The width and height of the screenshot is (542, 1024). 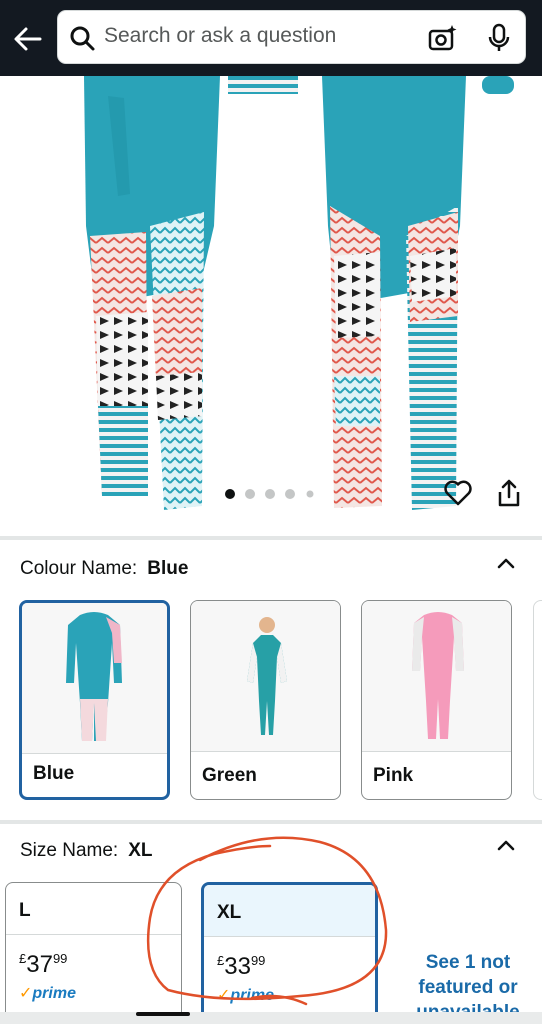 I want to click on top-bar: Search or ask a question, so click(x=271, y=38).